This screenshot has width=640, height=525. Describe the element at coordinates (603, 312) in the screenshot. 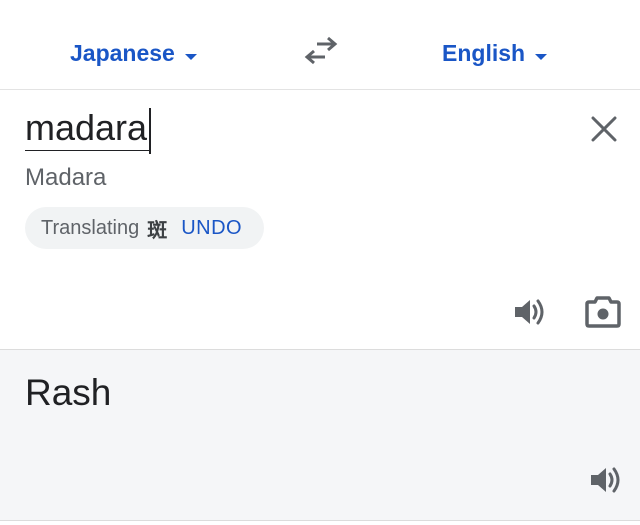

I see `camera-icon` at that location.